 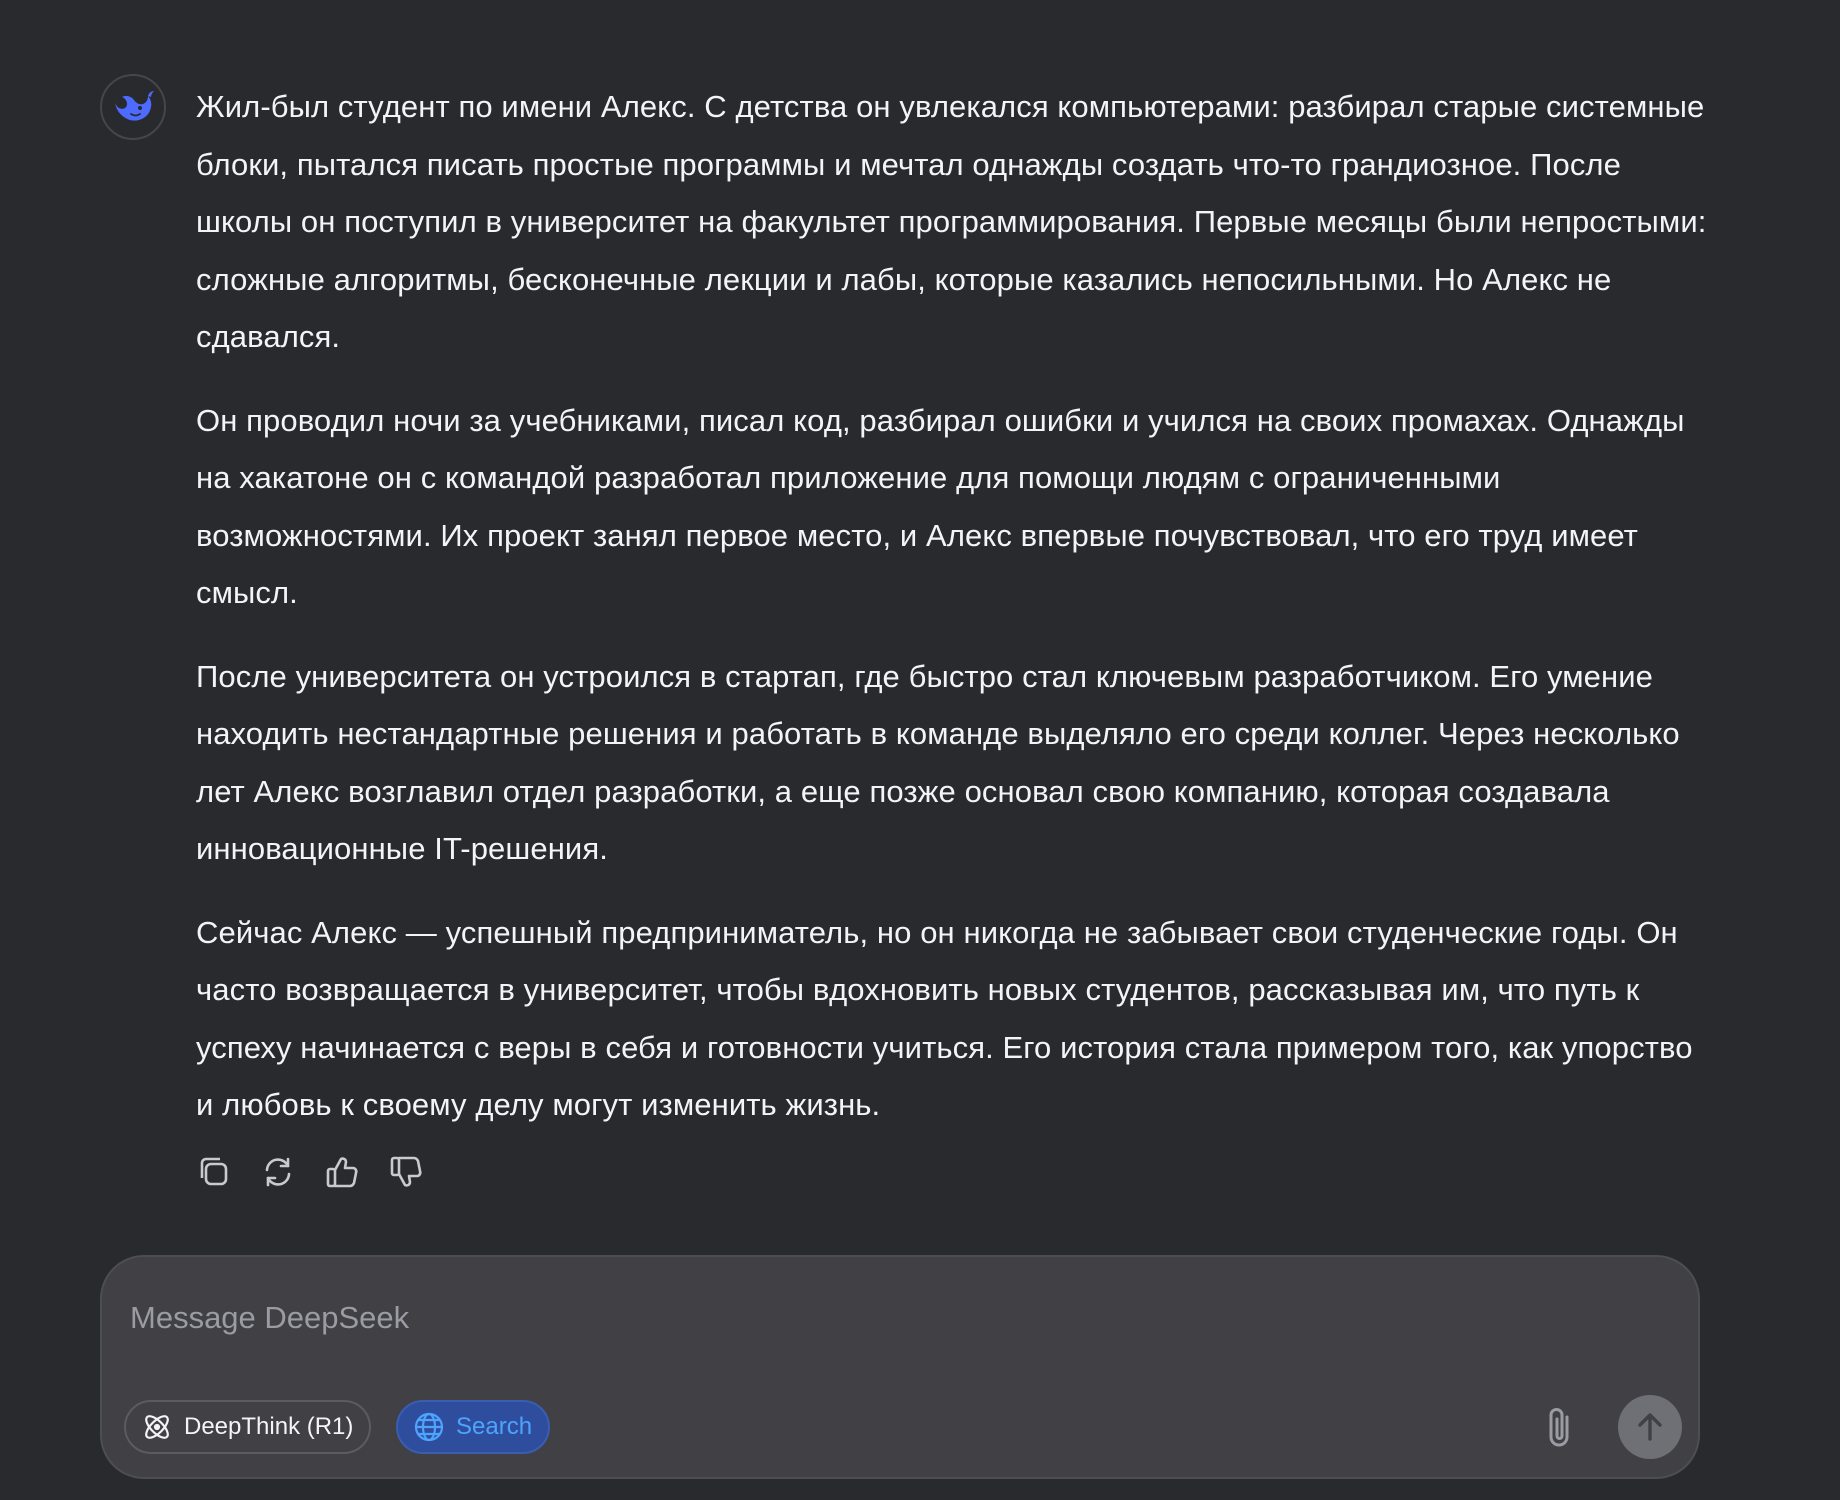 I want to click on arrow-up-icon, so click(x=1650, y=1427).